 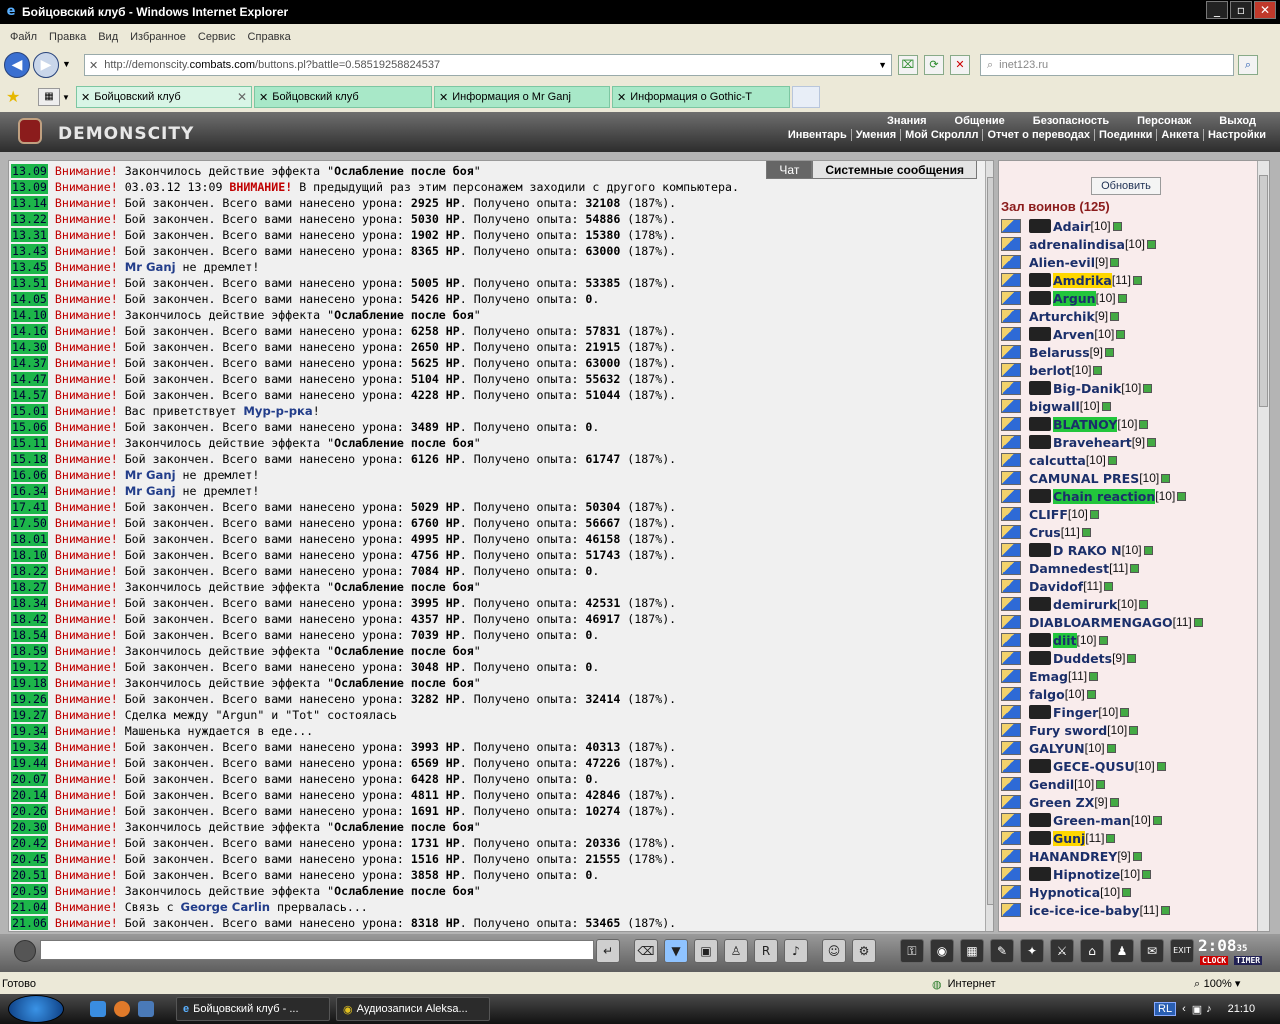 What do you see at coordinates (1092, 951) in the screenshot?
I see `house-icon: ⌂` at bounding box center [1092, 951].